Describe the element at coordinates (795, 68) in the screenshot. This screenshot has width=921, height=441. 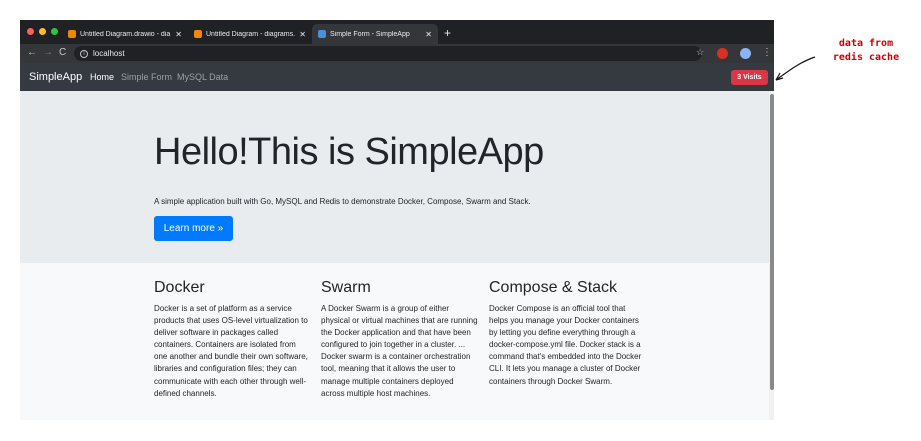
I see `annotation-arrow-icon` at that location.